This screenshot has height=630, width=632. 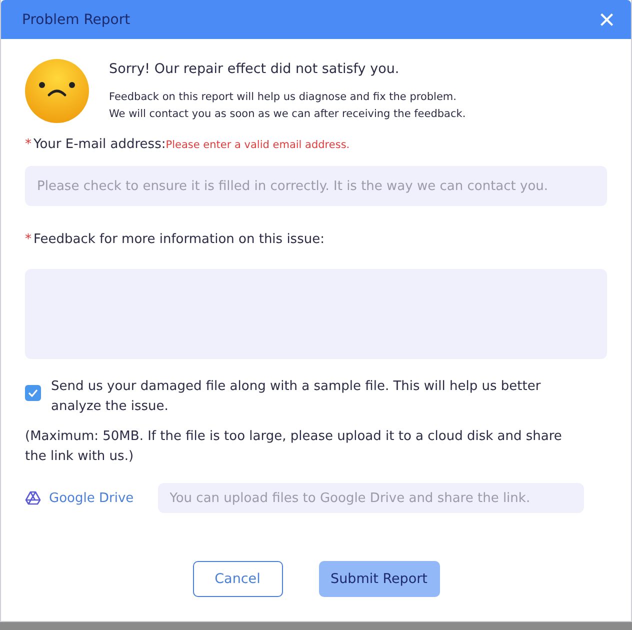 I want to click on checkbox, so click(x=33, y=393).